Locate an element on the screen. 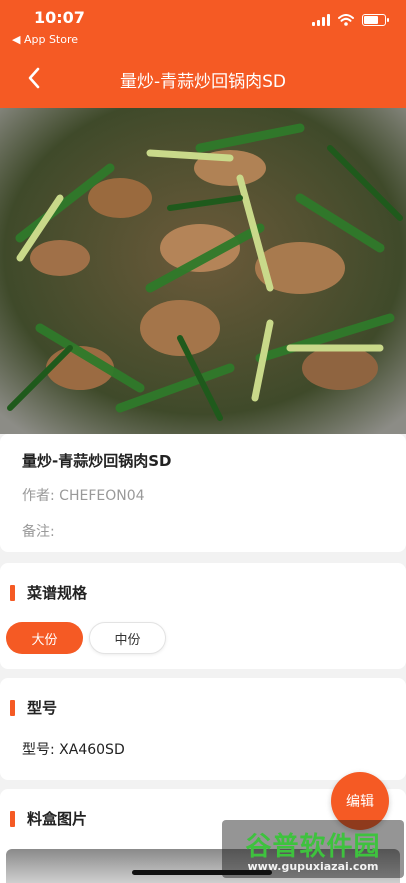  dish-info-card: 量炒-青蒜炒回锅肉SD 作者: CHEFEON04 备注: is located at coordinates (203, 493).